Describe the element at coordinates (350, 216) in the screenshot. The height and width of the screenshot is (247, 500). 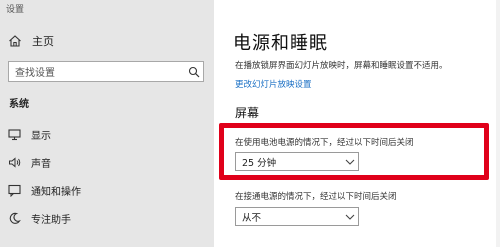
I see `chevron-down-icon` at that location.